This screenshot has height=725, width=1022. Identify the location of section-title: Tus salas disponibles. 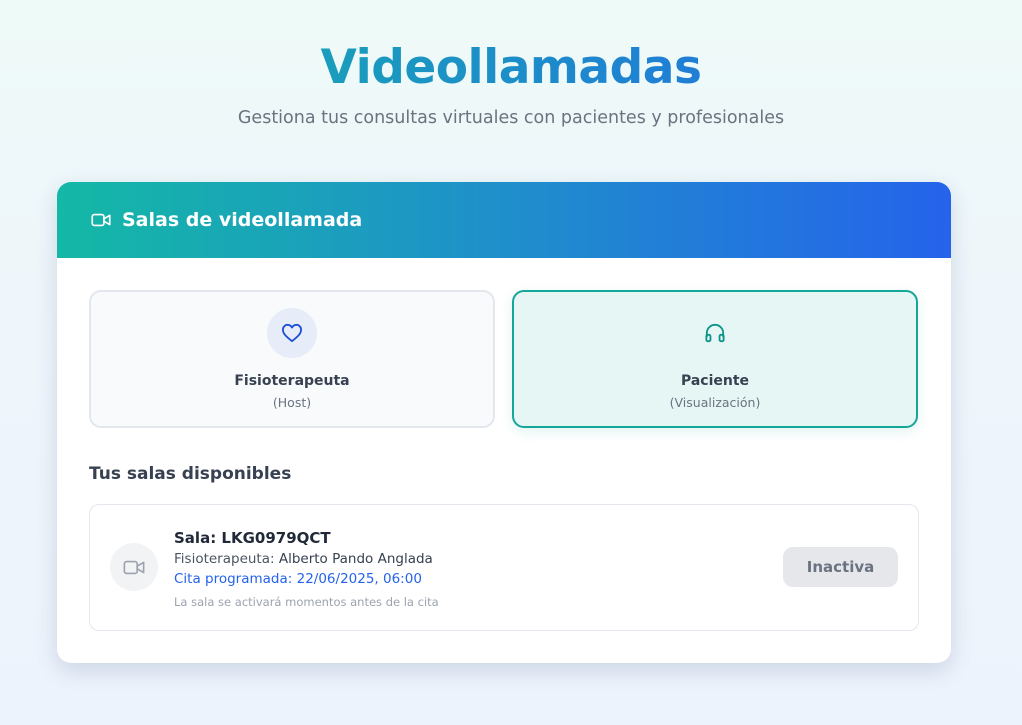
(190, 474).